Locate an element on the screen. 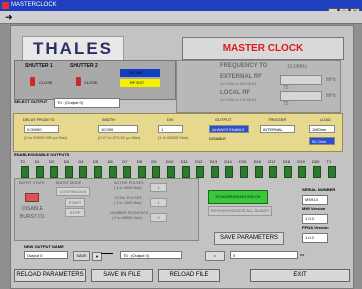  channel-toggle-t1 is located at coordinates (331, 172).